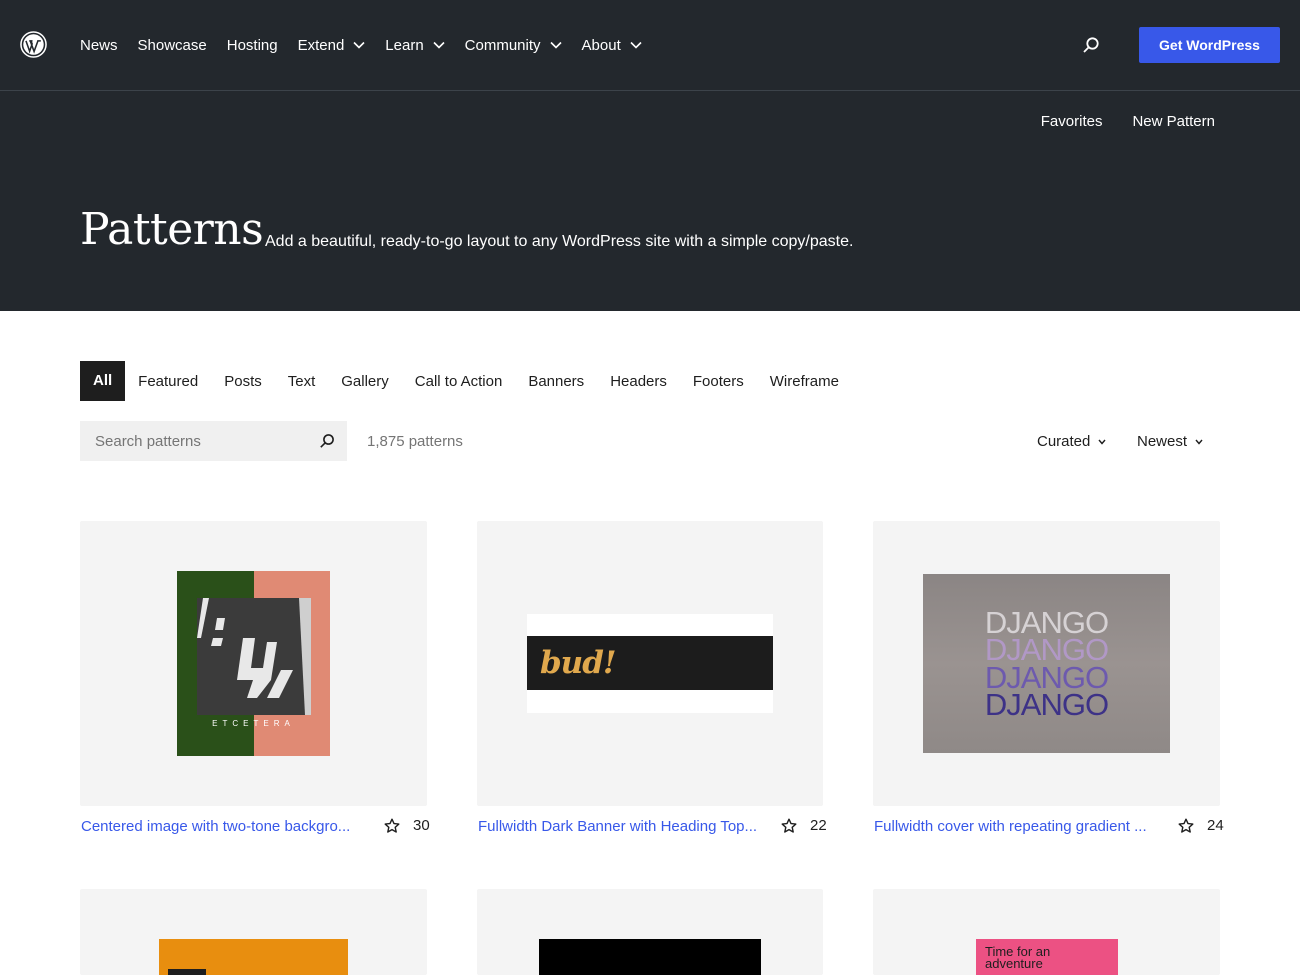  I want to click on nav-extend: Extend, so click(332, 45).